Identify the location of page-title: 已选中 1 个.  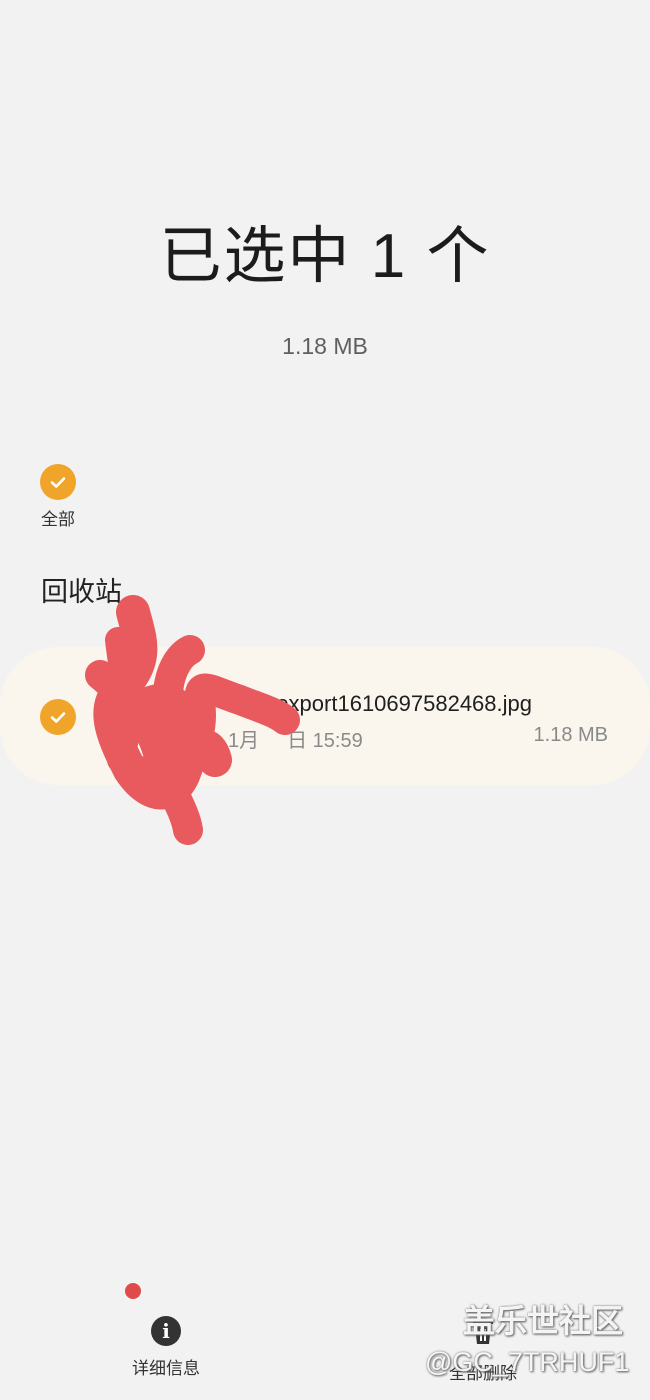
(325, 256).